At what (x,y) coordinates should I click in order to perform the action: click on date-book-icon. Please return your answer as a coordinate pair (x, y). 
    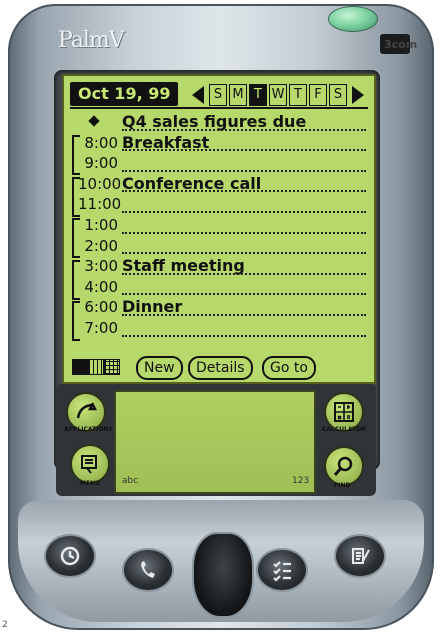
    Looking at the image, I should click on (70, 556).